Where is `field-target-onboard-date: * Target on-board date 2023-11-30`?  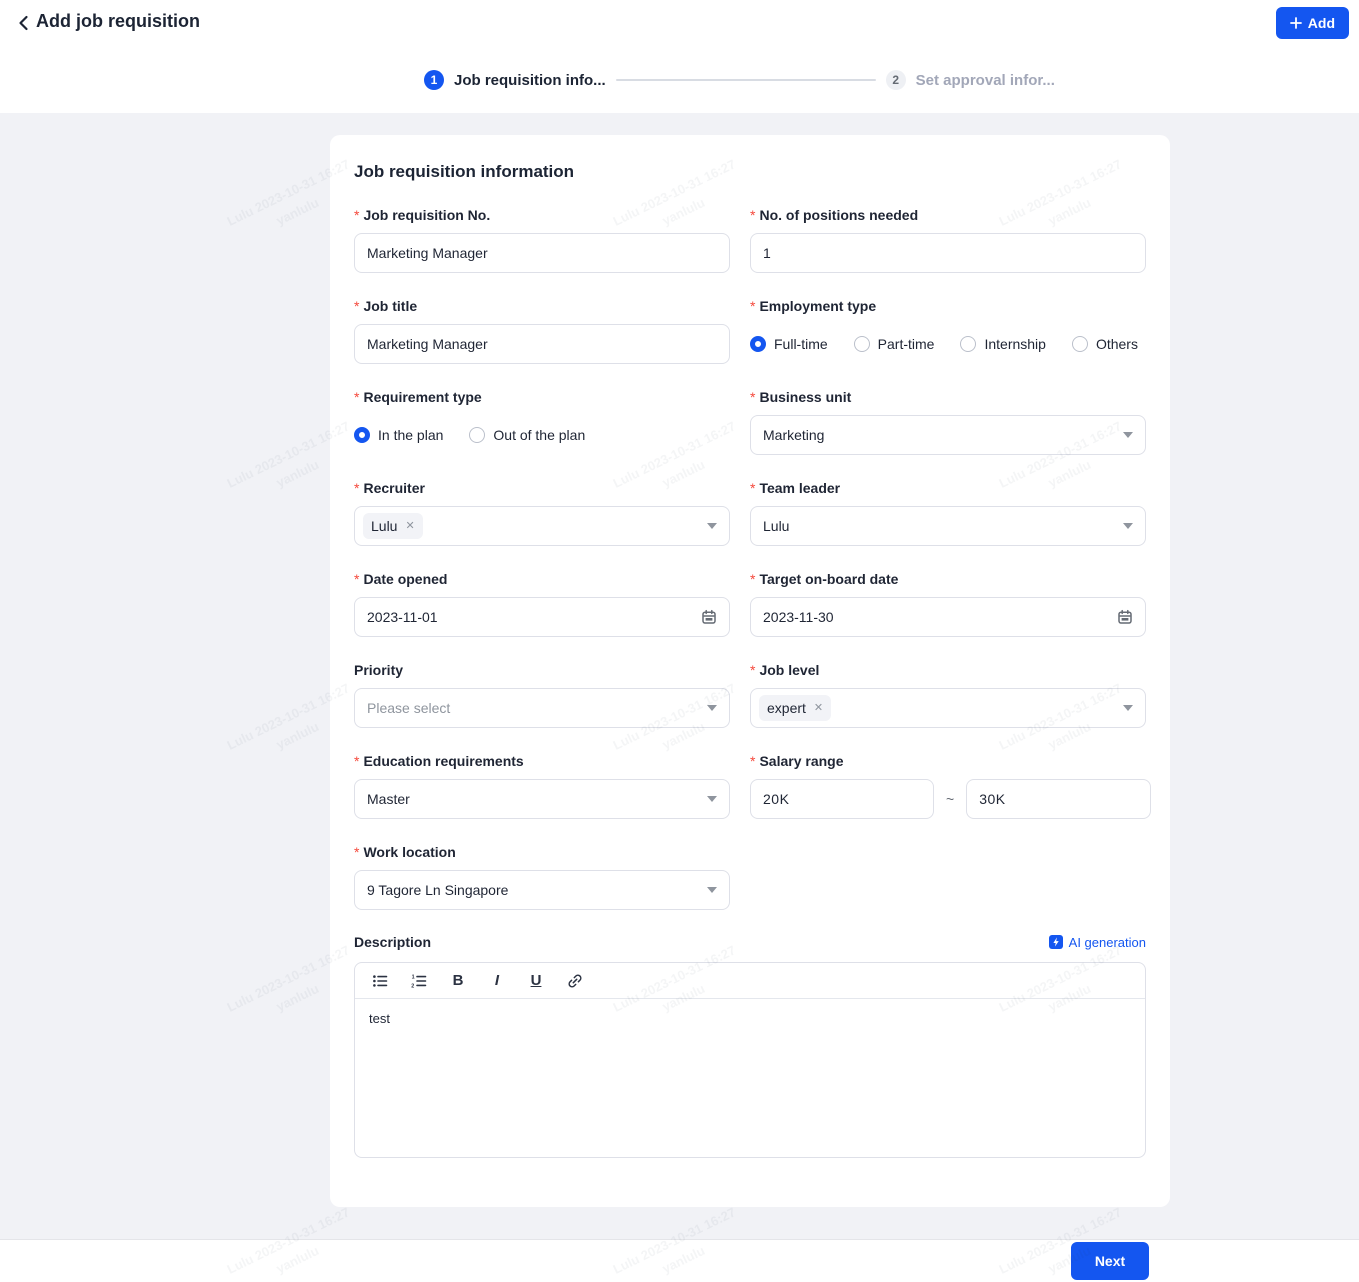 field-target-onboard-date: * Target on-board date 2023-11-30 is located at coordinates (948, 603).